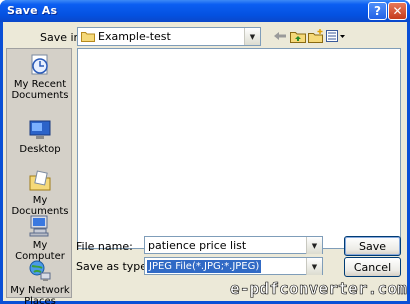  What do you see at coordinates (280, 36) in the screenshot?
I see `back-arrow-icon` at bounding box center [280, 36].